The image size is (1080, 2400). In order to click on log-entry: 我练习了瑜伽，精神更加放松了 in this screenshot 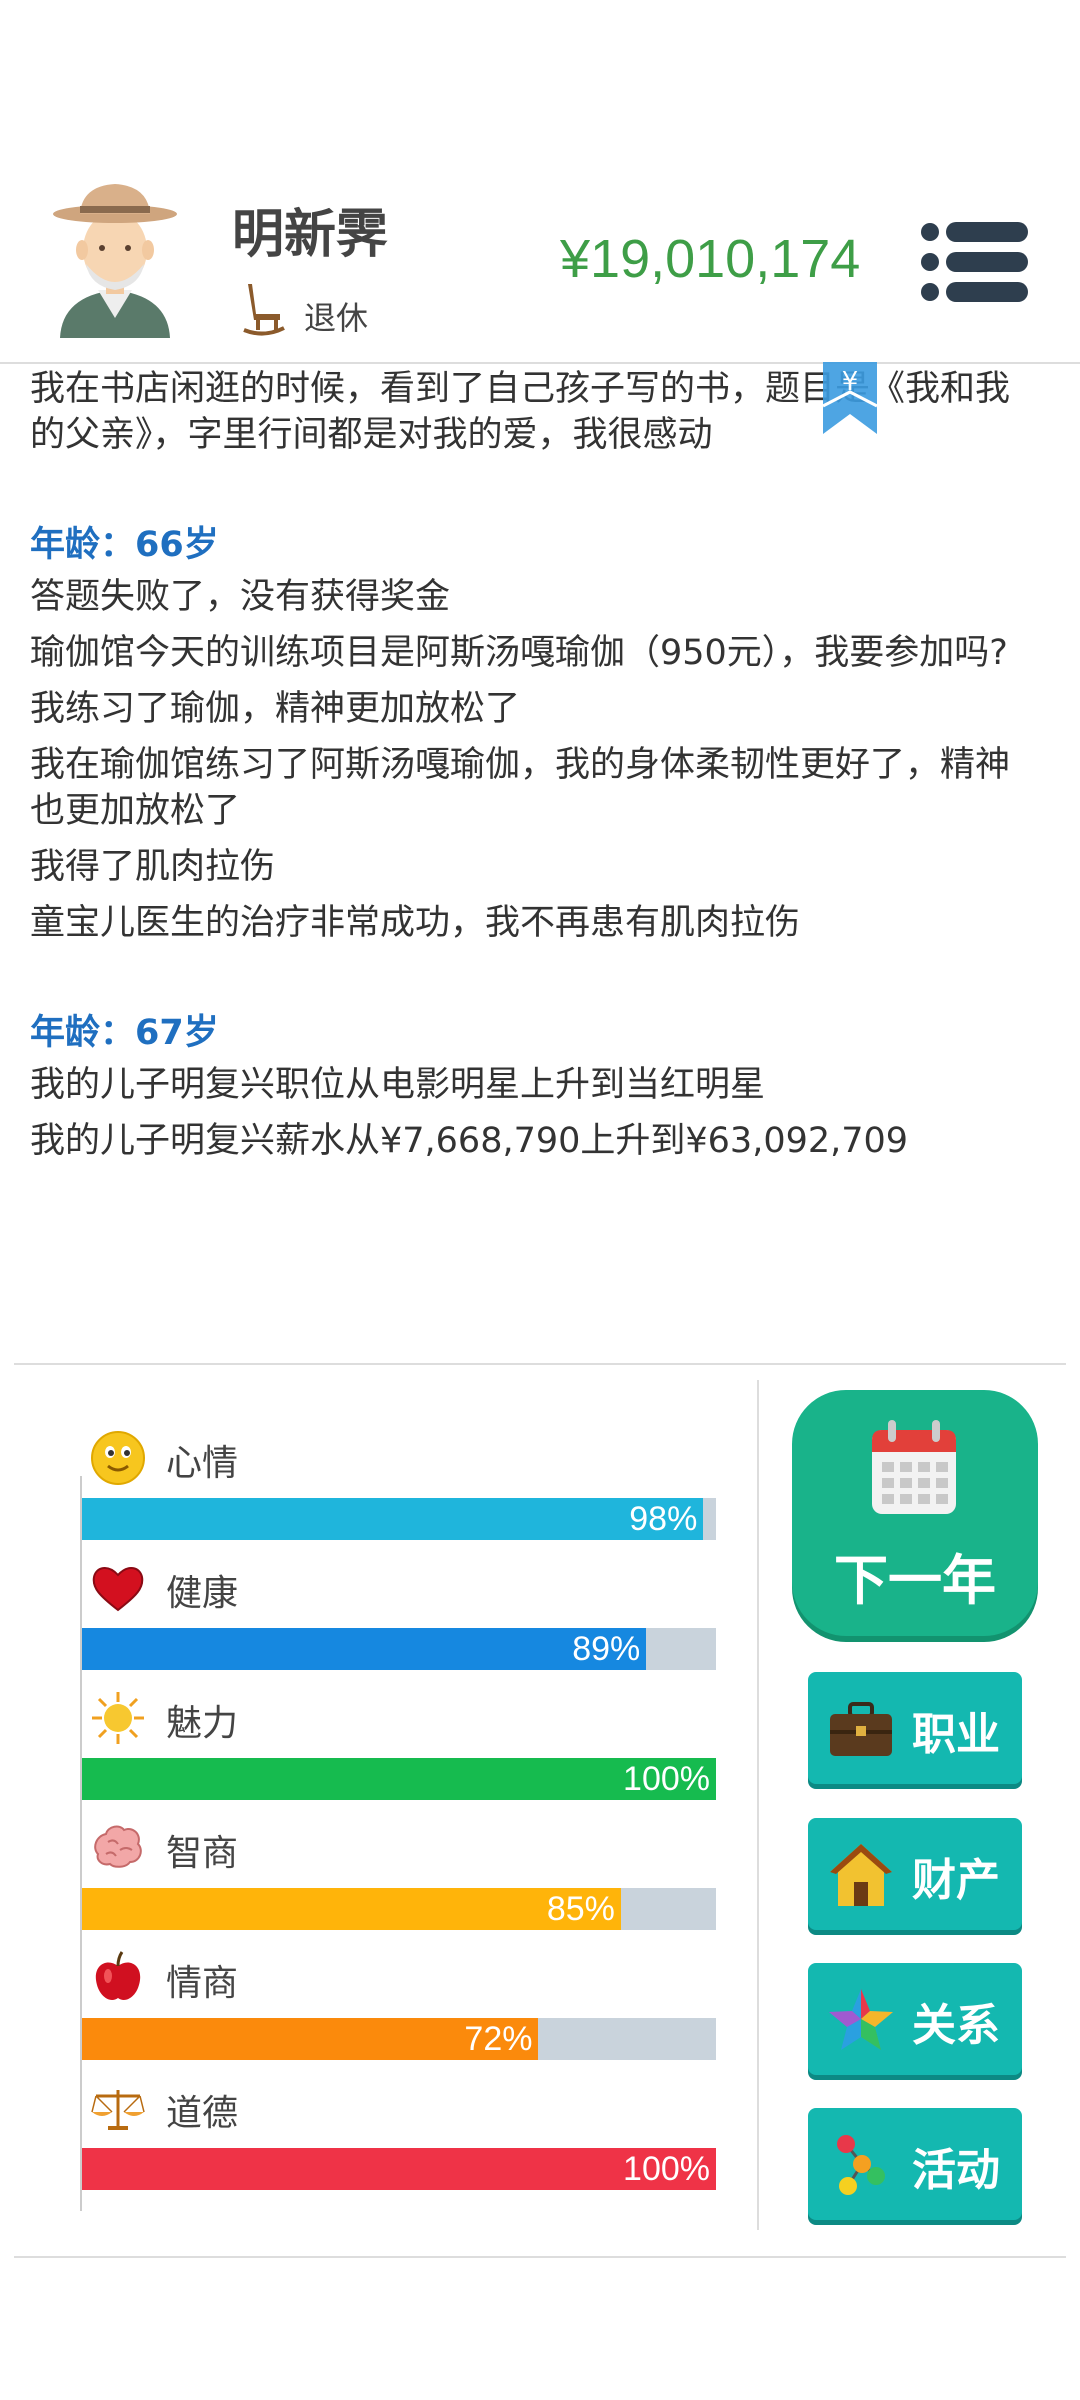, I will do `click(275, 709)`.